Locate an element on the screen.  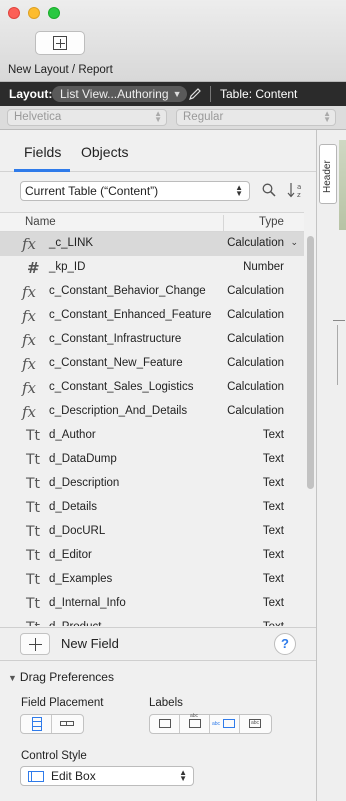
header-part-tab: Header is located at coordinates (328, 174).